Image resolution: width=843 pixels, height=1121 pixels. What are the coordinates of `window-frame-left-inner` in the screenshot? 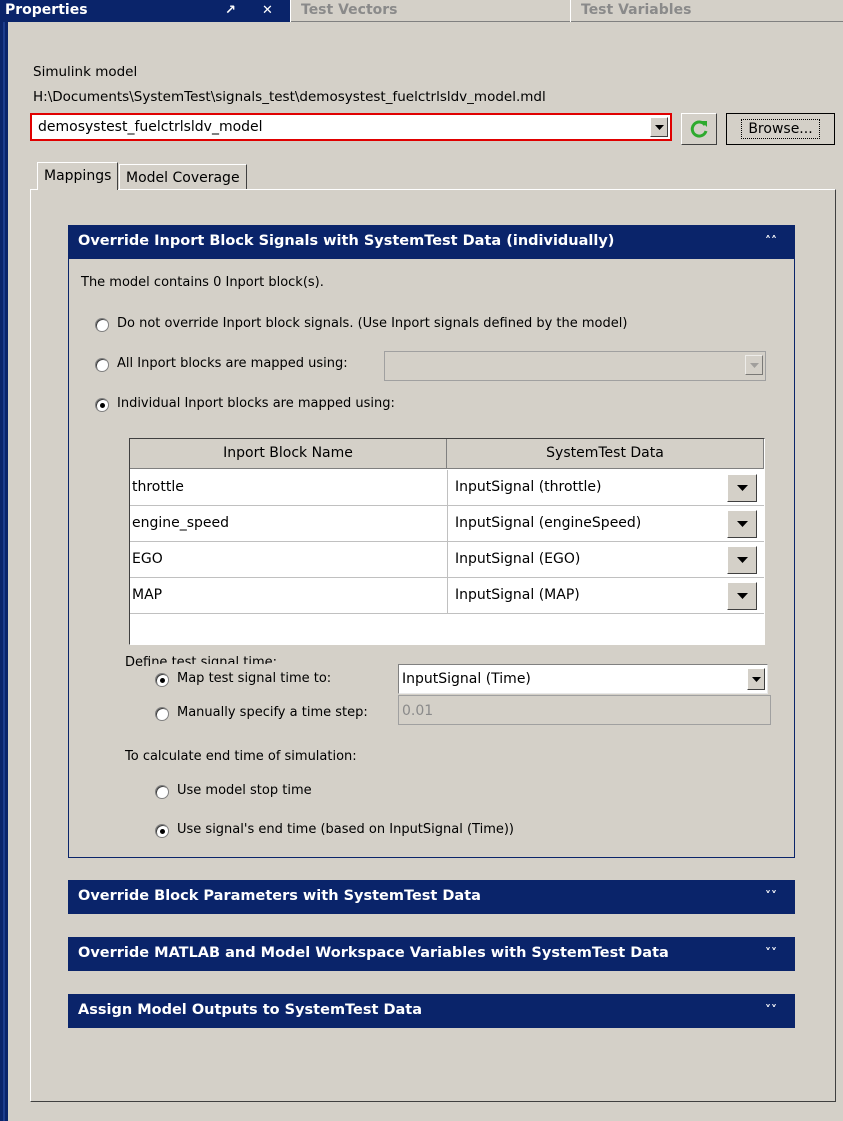 It's located at (4, 571).